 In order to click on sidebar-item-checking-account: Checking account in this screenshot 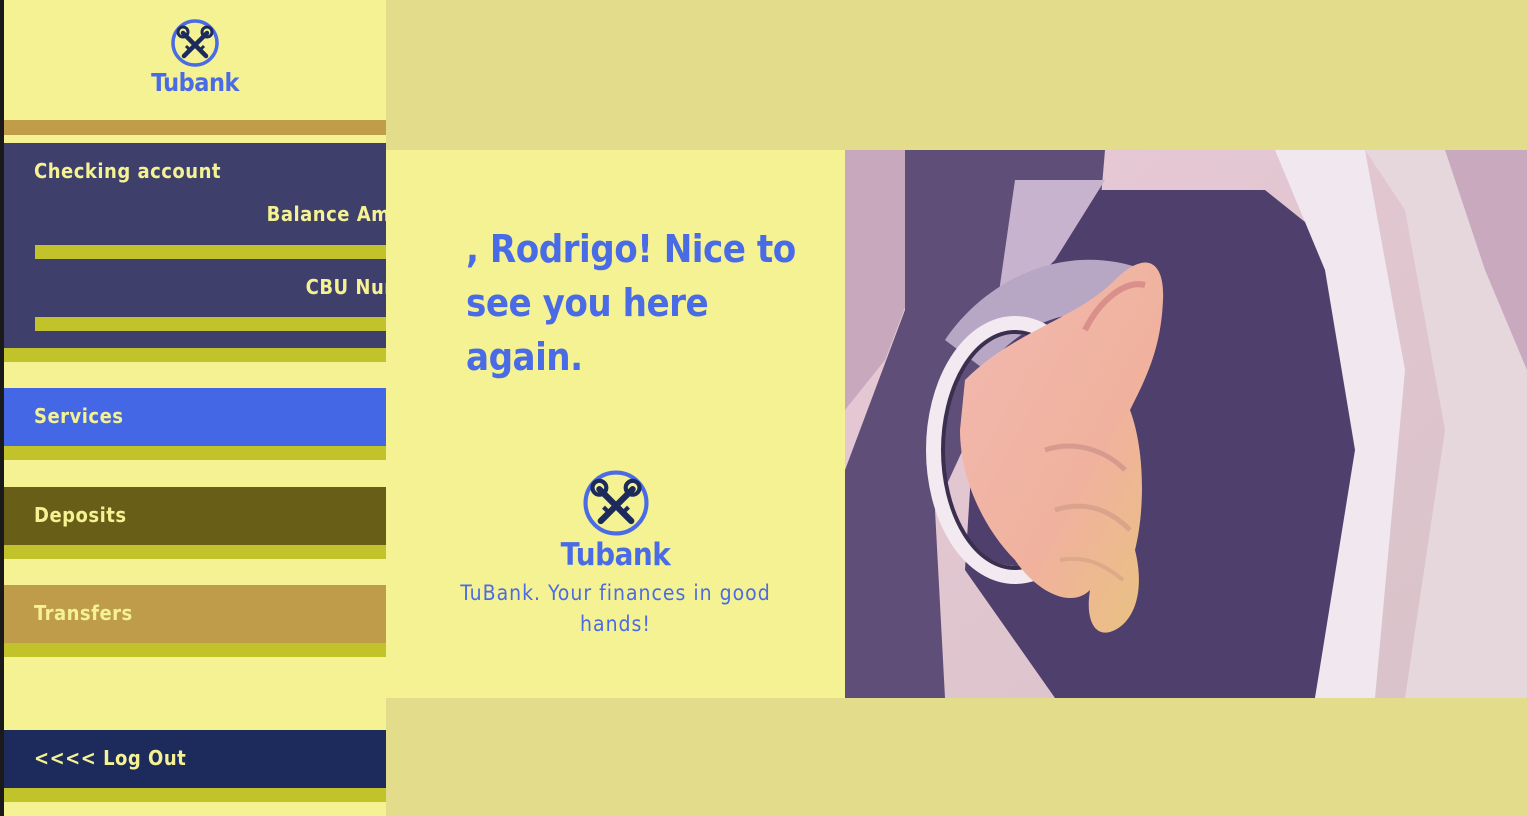, I will do `click(195, 245)`.